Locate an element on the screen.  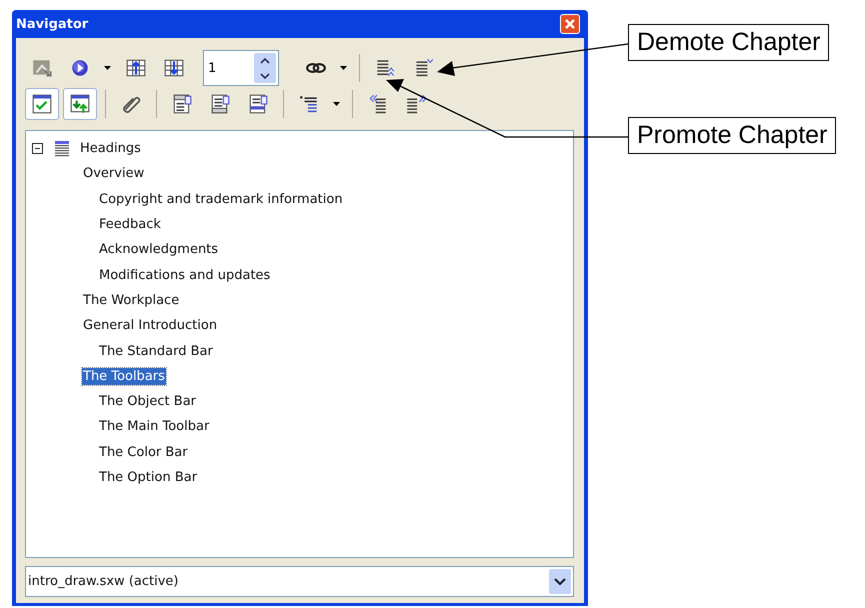
document-name: intro_draw.sxw (active) is located at coordinates (103, 581).